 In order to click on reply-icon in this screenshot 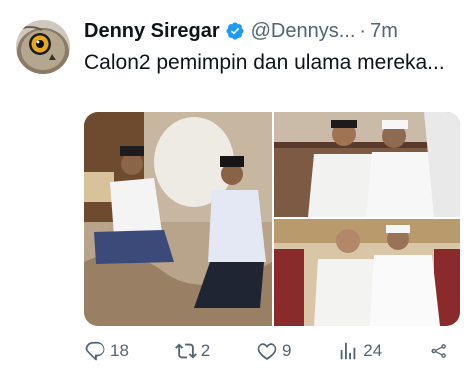, I will do `click(95, 351)`.